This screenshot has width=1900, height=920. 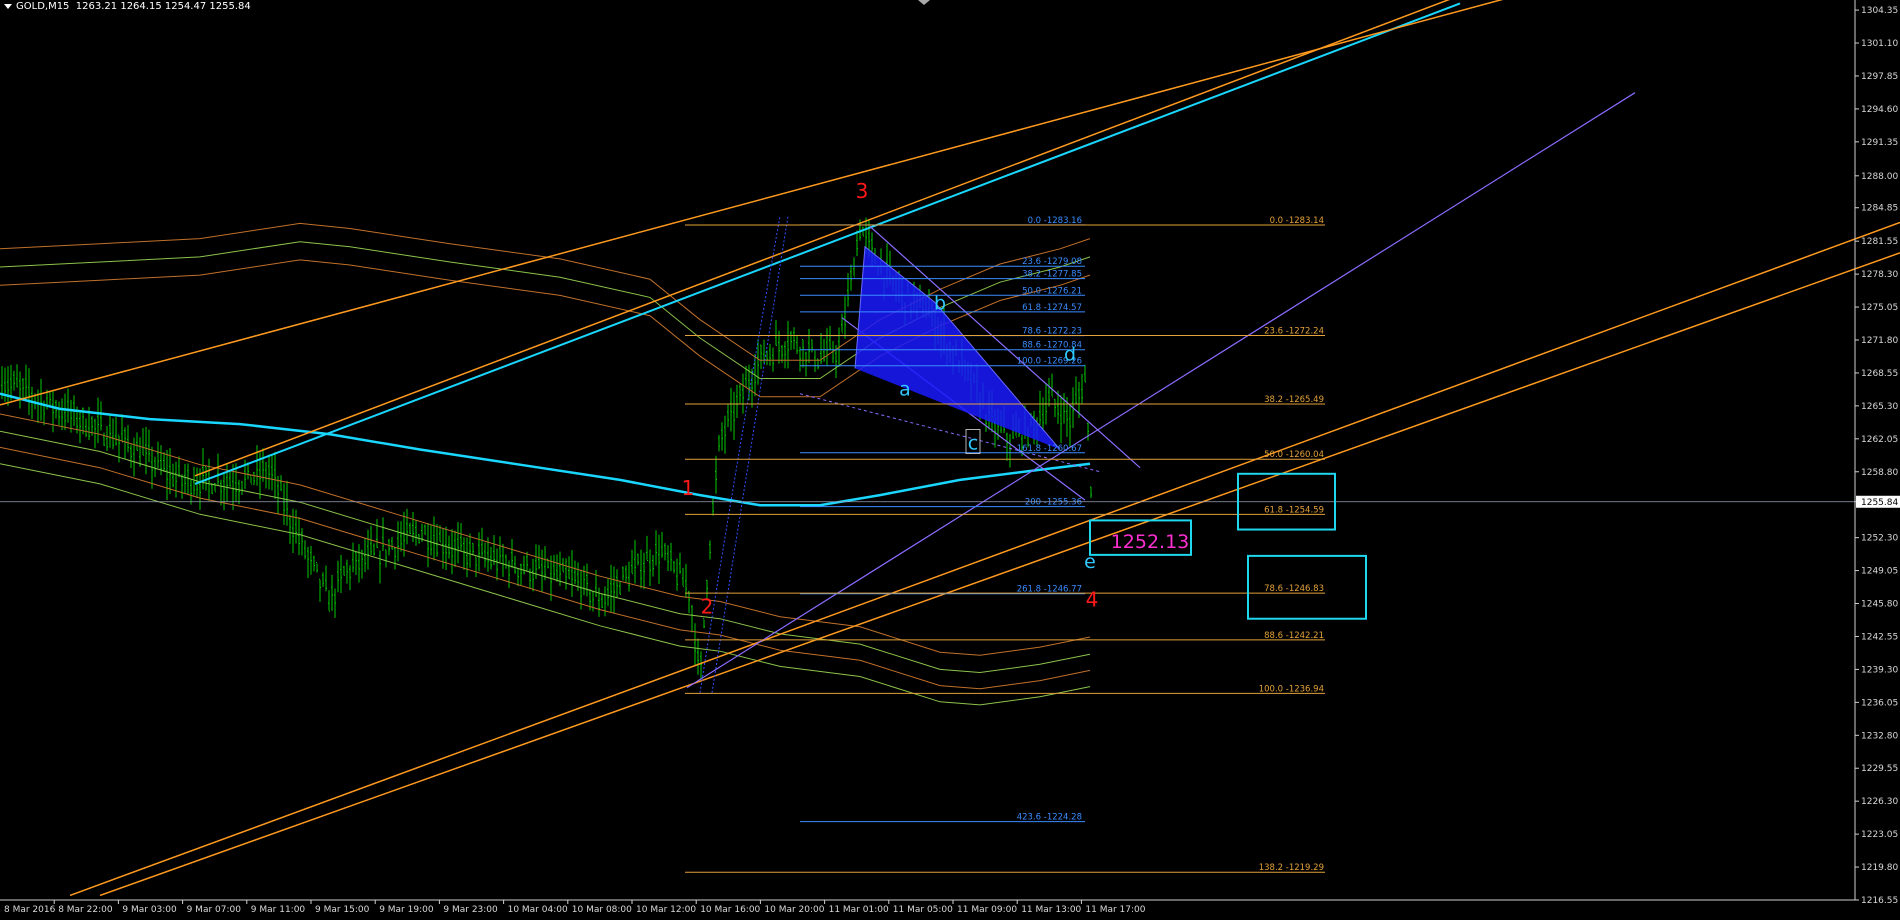 What do you see at coordinates (1090, 562) in the screenshot?
I see `wave-label-e: e` at bounding box center [1090, 562].